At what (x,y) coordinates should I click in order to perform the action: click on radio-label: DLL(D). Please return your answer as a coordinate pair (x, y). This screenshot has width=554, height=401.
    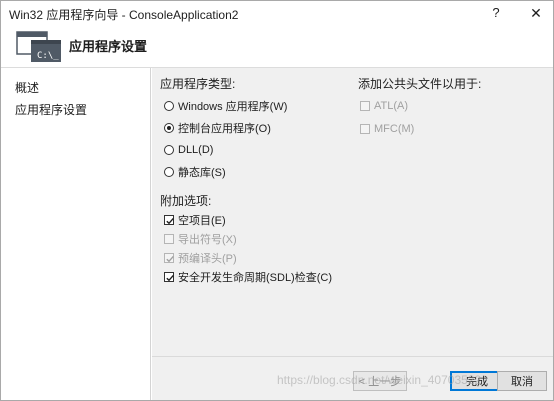
    Looking at the image, I should click on (196, 150).